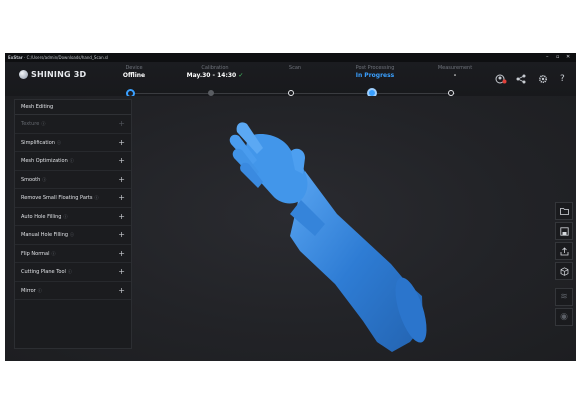 The width and height of the screenshot is (580, 416). What do you see at coordinates (544, 80) in the screenshot?
I see `settings-icon` at bounding box center [544, 80].